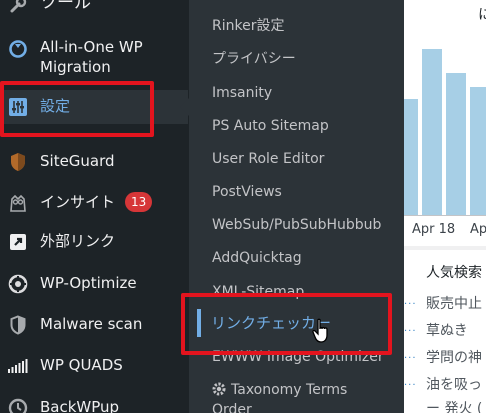 The height and width of the screenshot is (413, 486). I want to click on list-item: 学問の神, so click(454, 357).